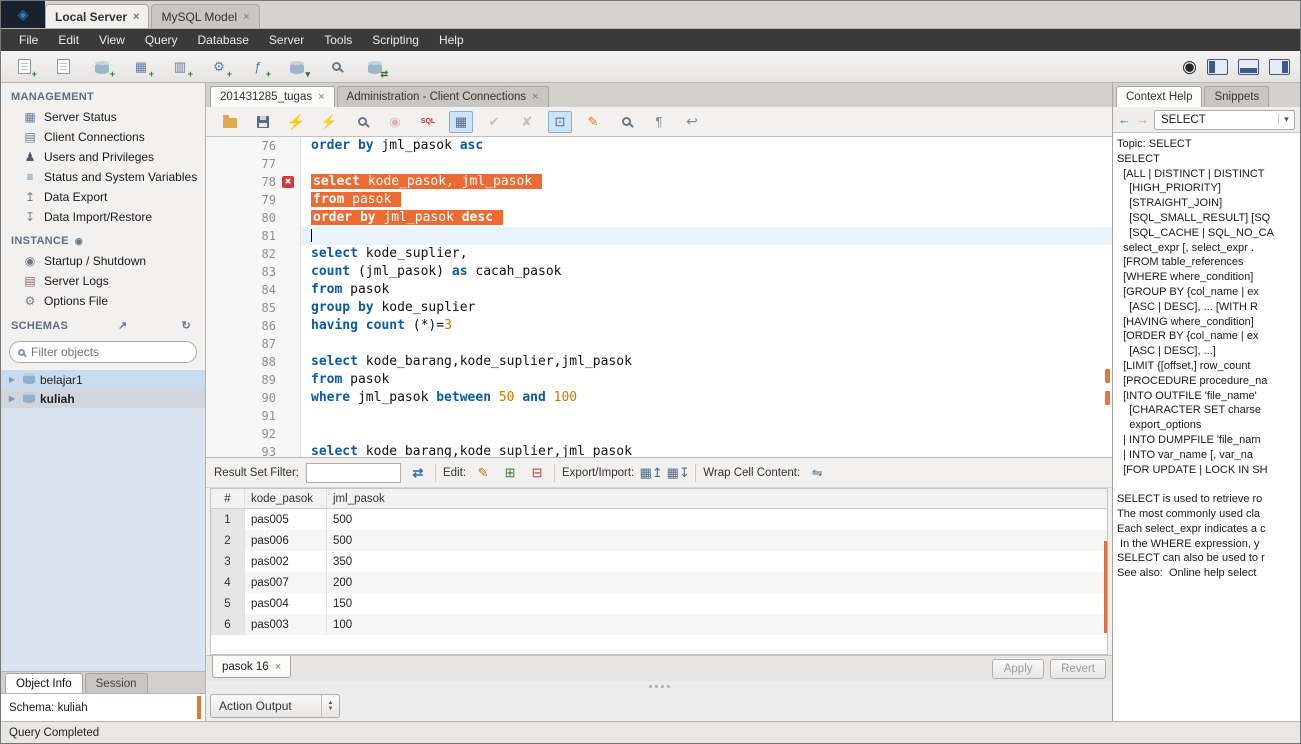 The width and height of the screenshot is (1301, 744). I want to click on table-row: 3 pas002 350, so click(659, 561).